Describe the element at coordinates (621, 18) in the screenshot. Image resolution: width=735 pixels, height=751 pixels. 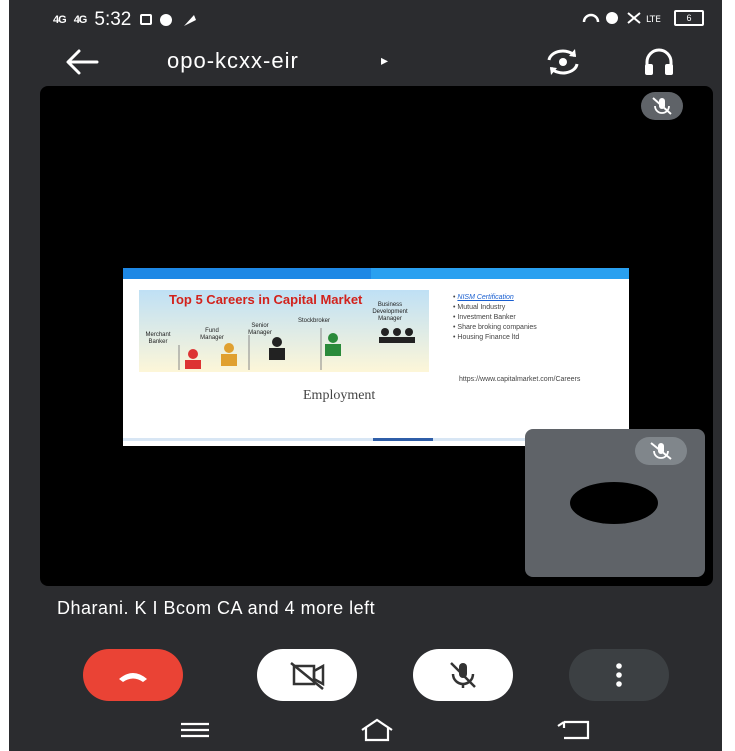
I see `system-status-icons: LTE` at that location.